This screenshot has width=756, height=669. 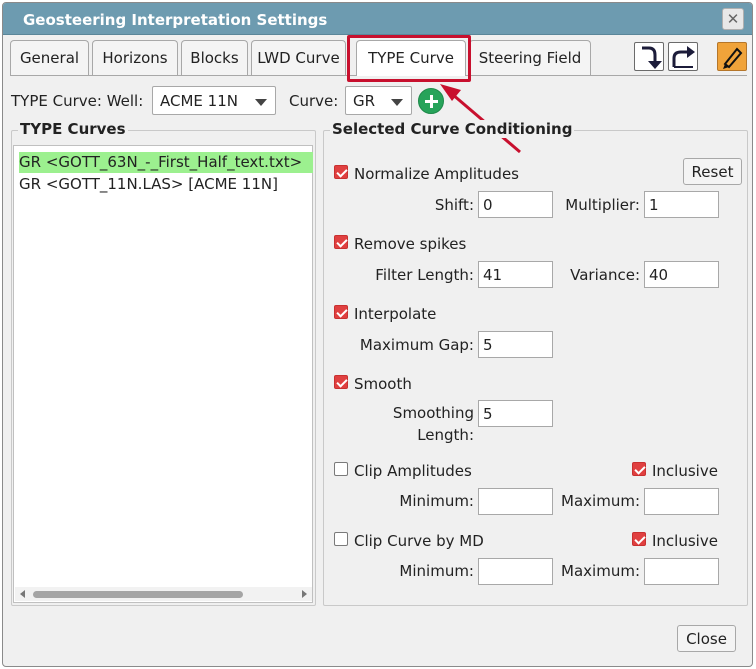 I want to click on clip-amplitudes-inclusive-label: Inclusive, so click(x=685, y=471).